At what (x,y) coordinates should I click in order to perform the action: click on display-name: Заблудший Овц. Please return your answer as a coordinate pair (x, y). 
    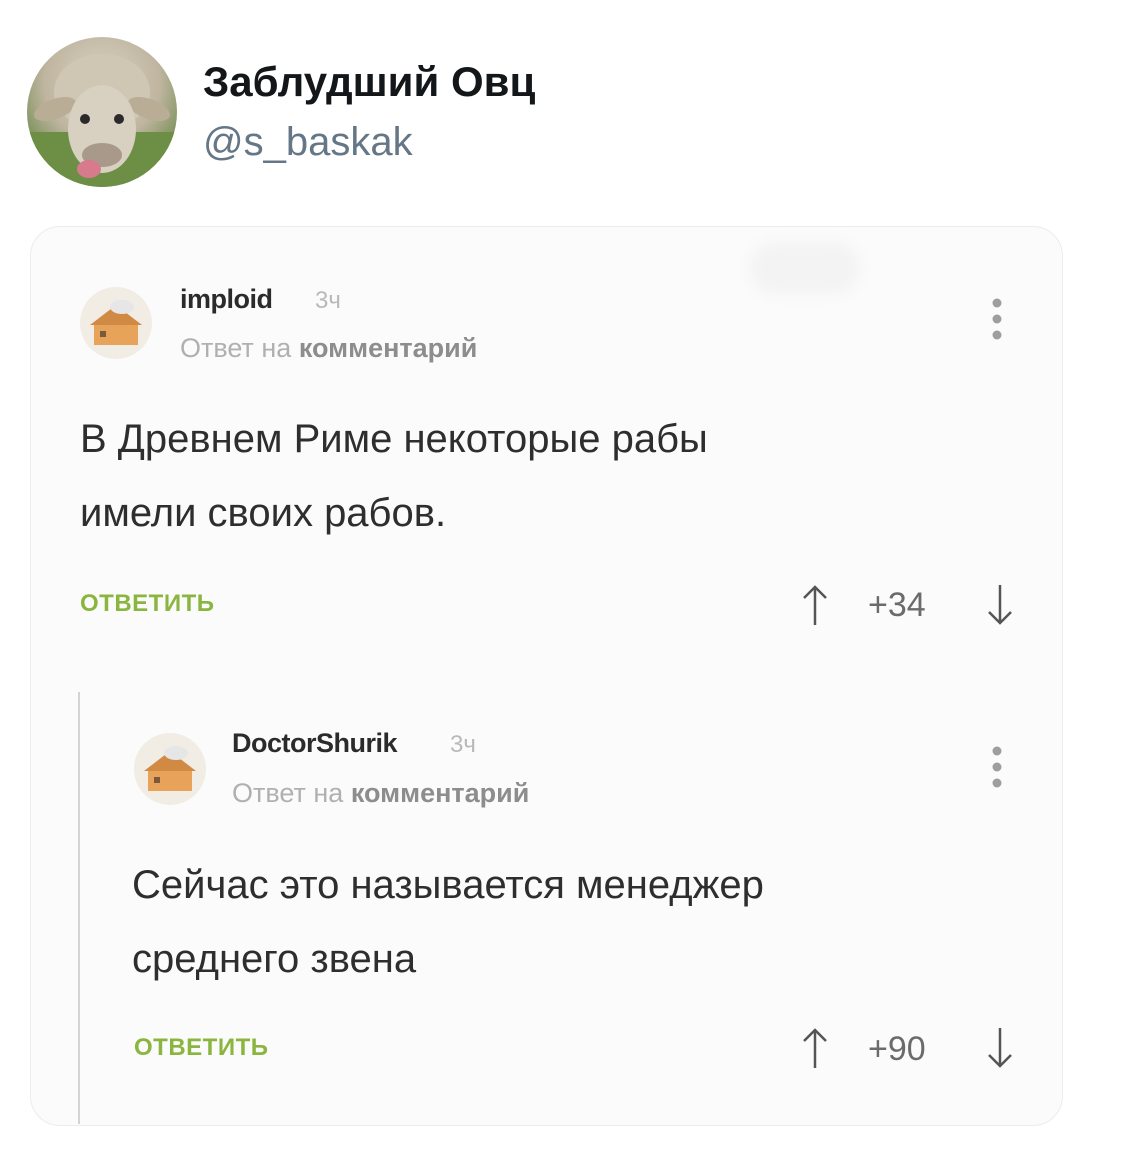
    Looking at the image, I should click on (369, 82).